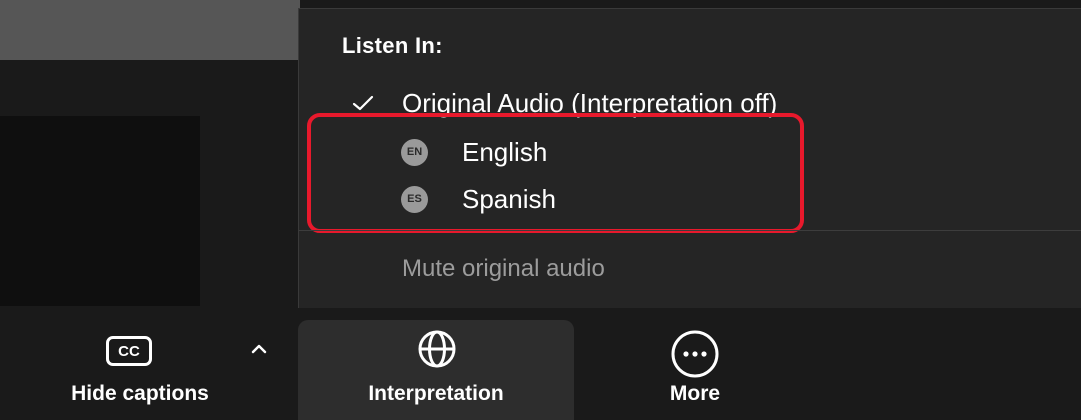 This screenshot has height=420, width=1081. I want to click on more-icon, so click(695, 354).